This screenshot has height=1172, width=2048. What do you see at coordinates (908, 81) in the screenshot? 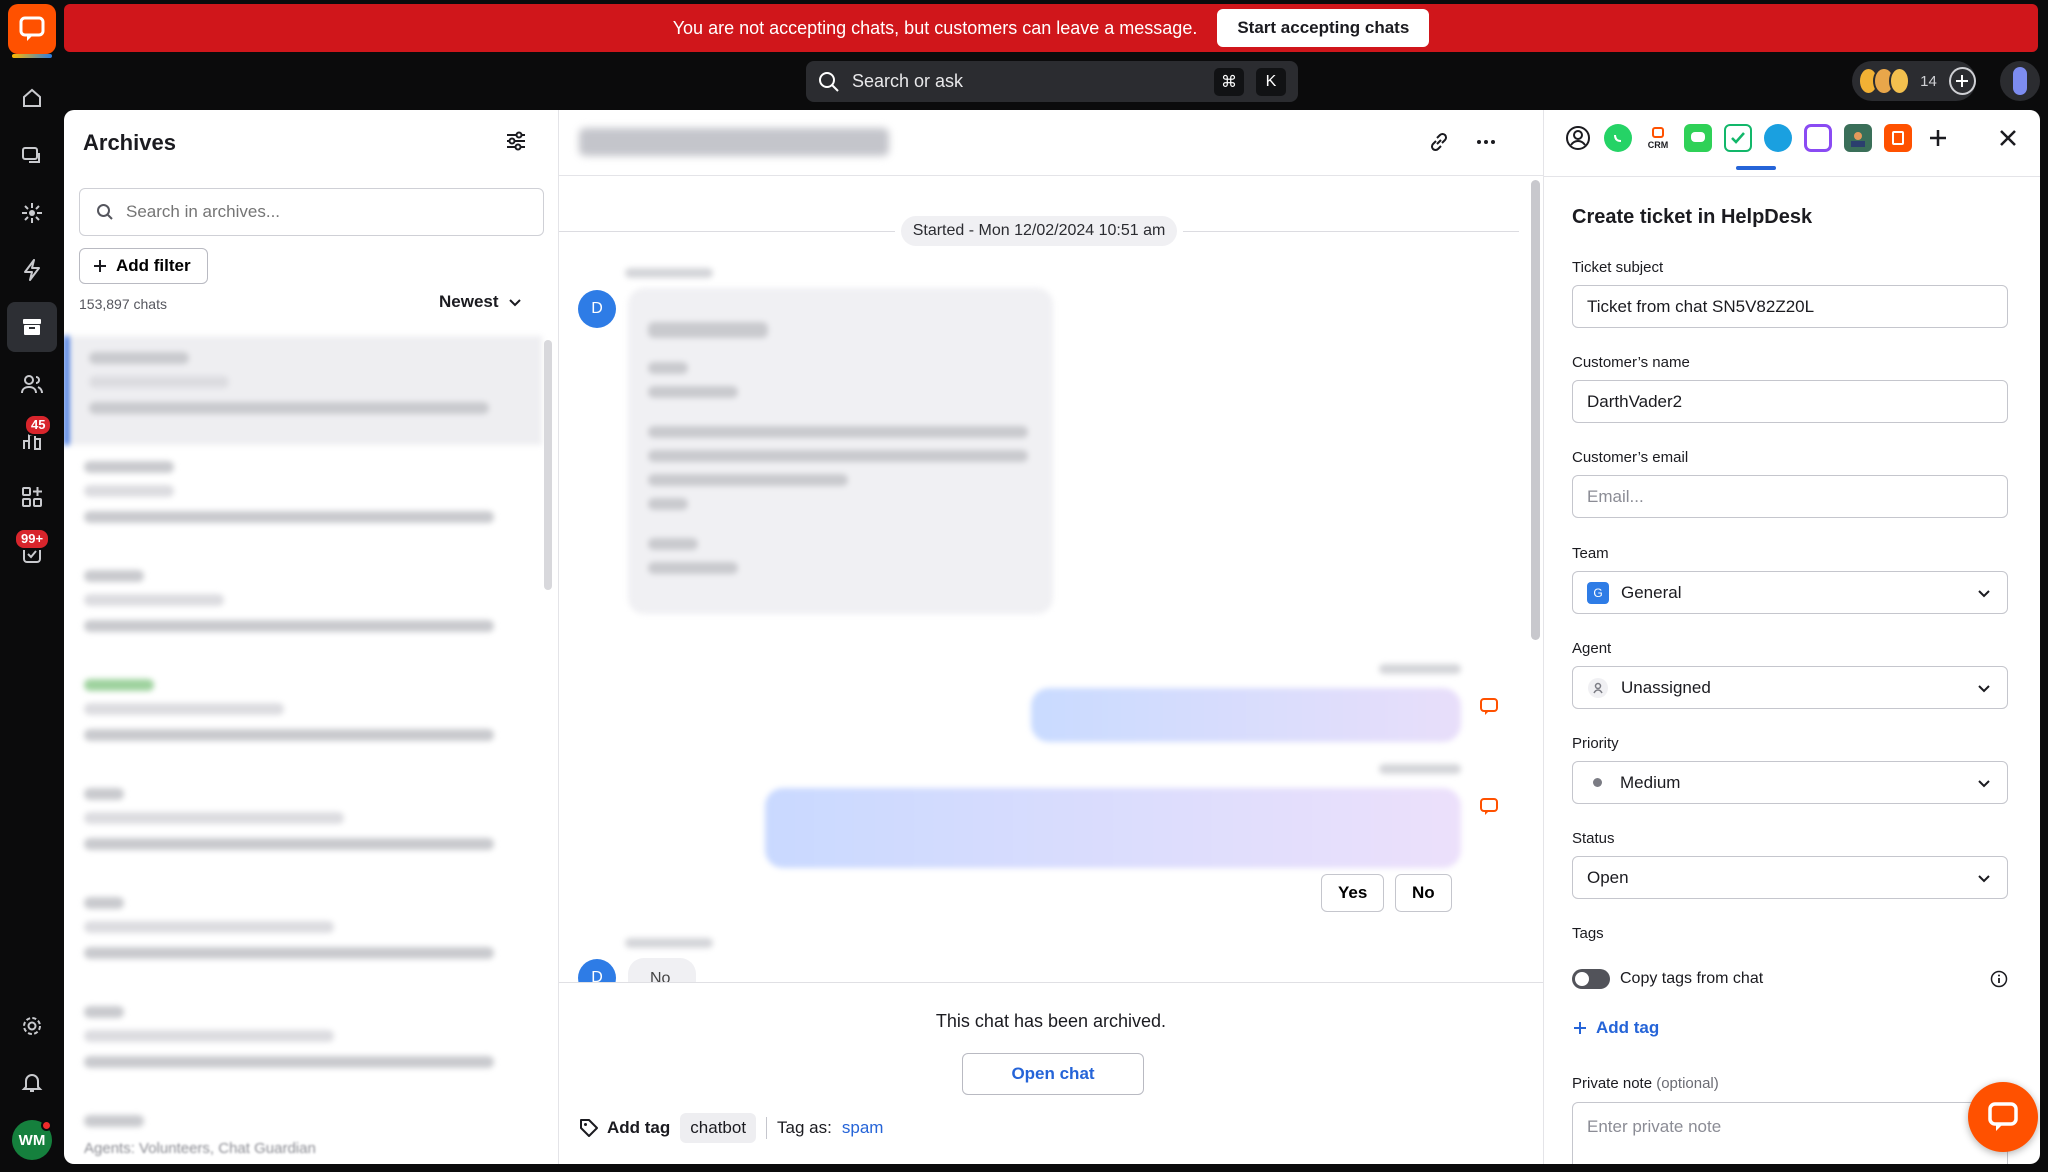
I see `global-search-placeholder: Search or ask` at bounding box center [908, 81].